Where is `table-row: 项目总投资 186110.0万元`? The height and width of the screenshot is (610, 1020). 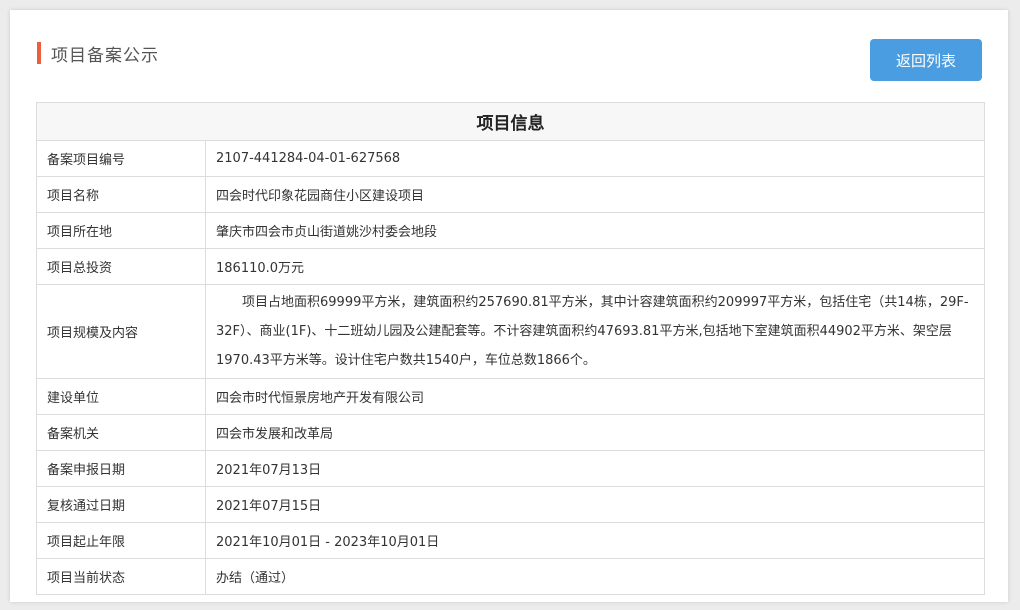 table-row: 项目总投资 186110.0万元 is located at coordinates (510, 266).